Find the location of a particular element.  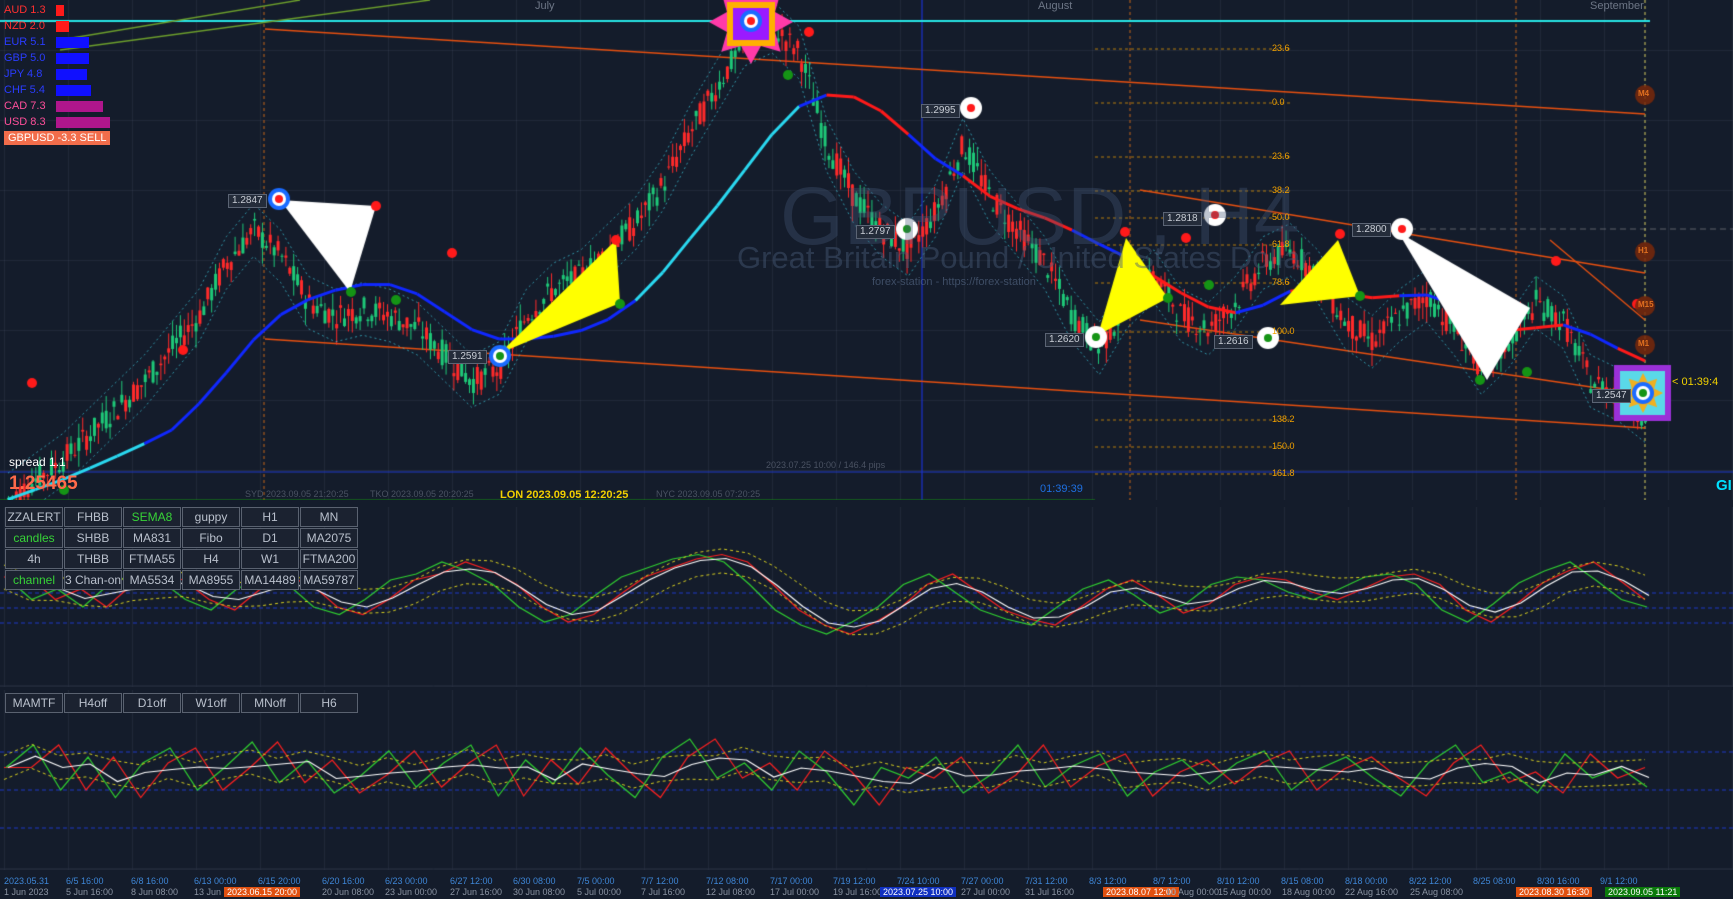

indicator-toggle-button: MA8955 is located at coordinates (211, 580).